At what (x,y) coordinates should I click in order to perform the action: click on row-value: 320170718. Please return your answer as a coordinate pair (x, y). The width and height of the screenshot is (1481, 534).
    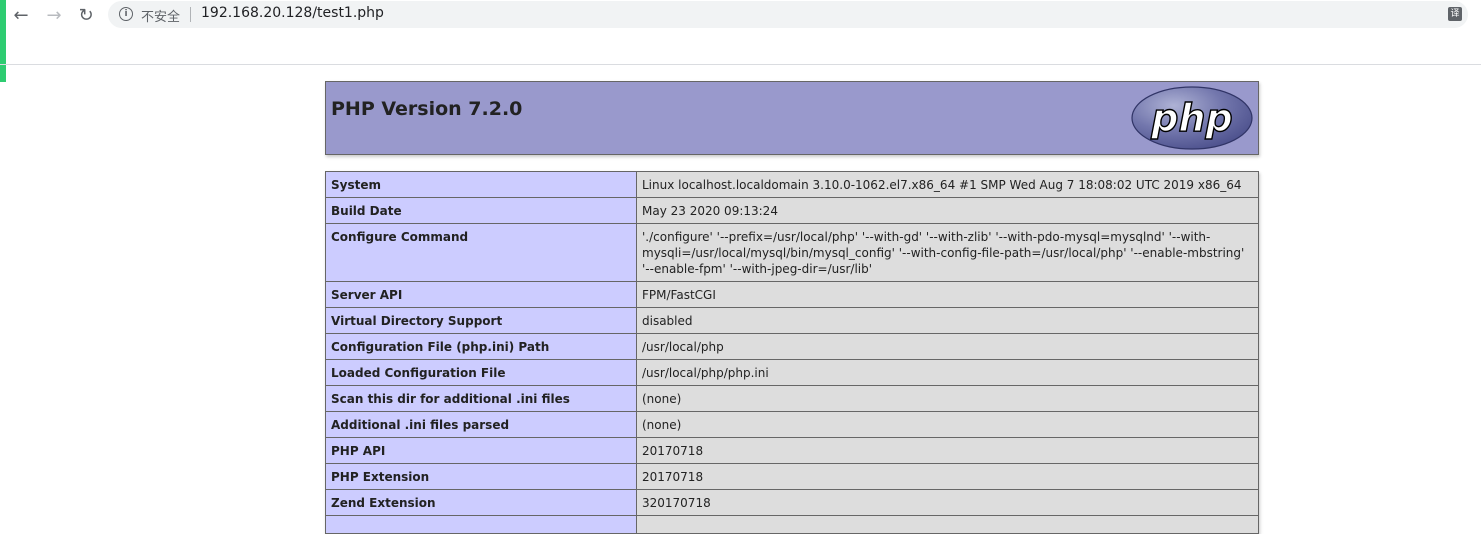
    Looking at the image, I should click on (947, 502).